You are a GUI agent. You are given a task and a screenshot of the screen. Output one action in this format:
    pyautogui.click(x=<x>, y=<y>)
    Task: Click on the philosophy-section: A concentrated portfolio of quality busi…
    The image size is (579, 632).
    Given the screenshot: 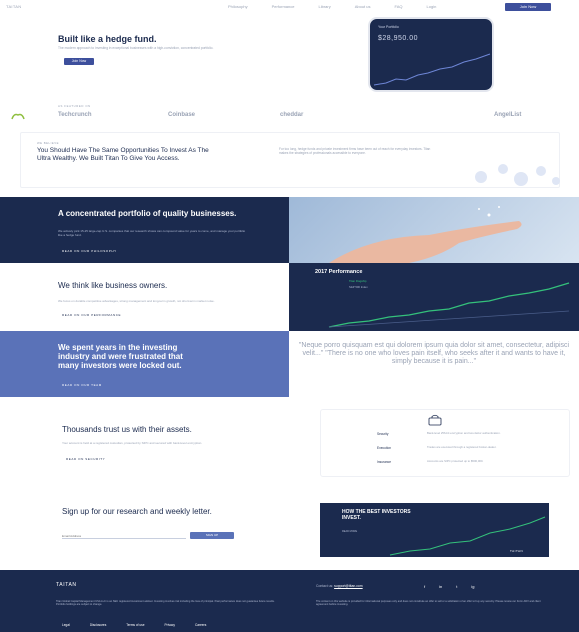 What is the action you would take?
    pyautogui.click(x=144, y=230)
    